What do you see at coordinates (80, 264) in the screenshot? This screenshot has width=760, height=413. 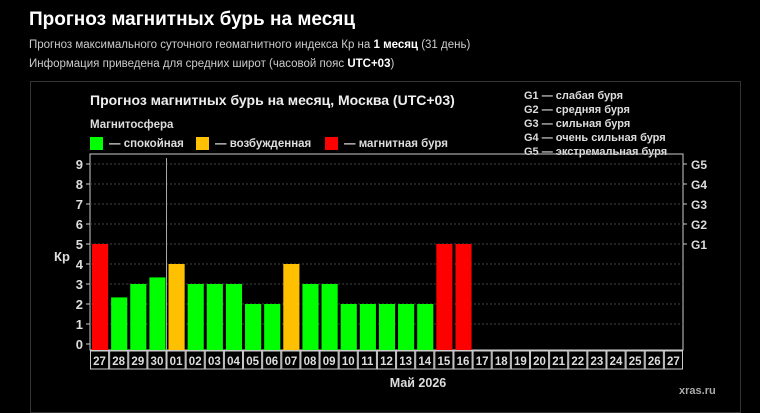 I see `y-tick-label: 4` at bounding box center [80, 264].